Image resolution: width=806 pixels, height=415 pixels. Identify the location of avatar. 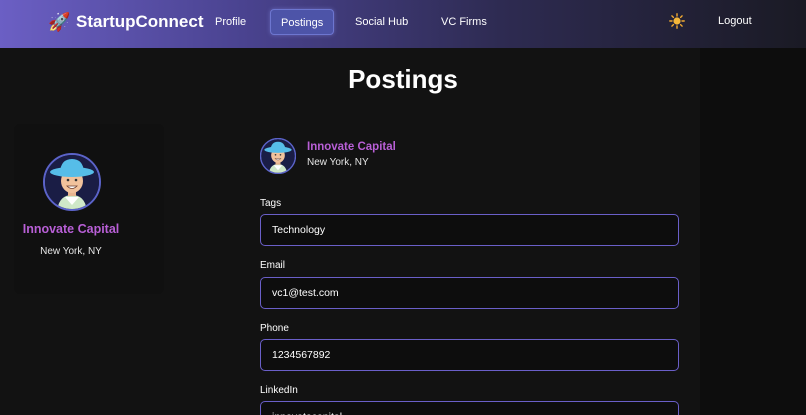
(72, 182).